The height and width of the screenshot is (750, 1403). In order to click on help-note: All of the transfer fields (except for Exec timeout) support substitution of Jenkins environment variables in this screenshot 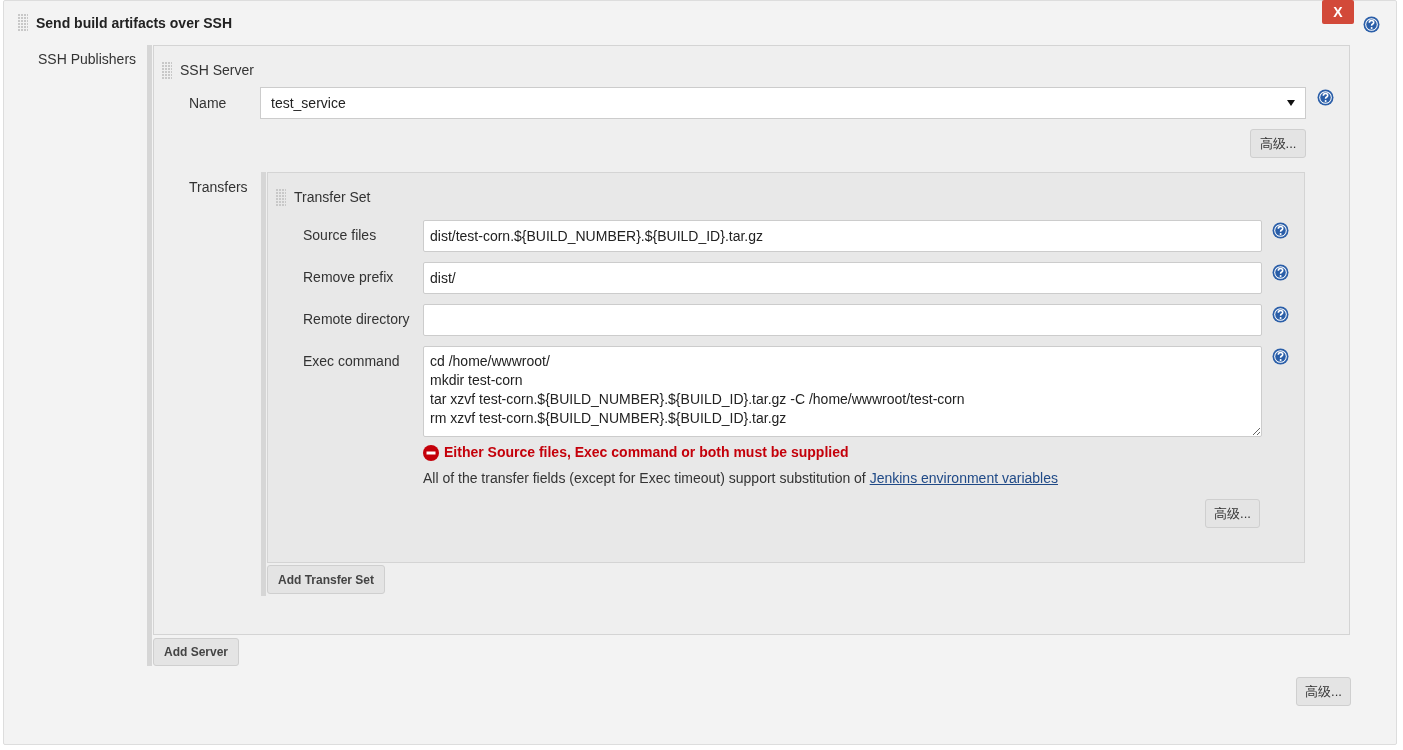, I will do `click(741, 478)`.